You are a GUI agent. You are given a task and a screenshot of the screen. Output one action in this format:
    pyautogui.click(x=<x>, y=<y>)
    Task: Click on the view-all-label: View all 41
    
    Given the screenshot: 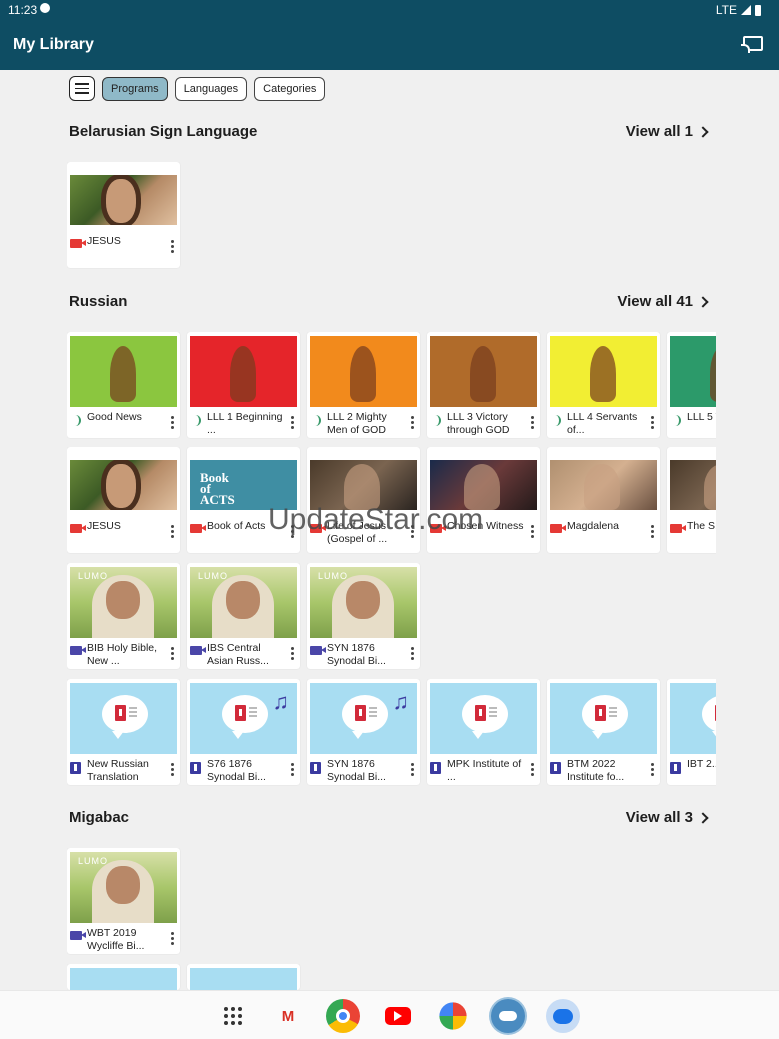 What is the action you would take?
    pyautogui.click(x=655, y=301)
    